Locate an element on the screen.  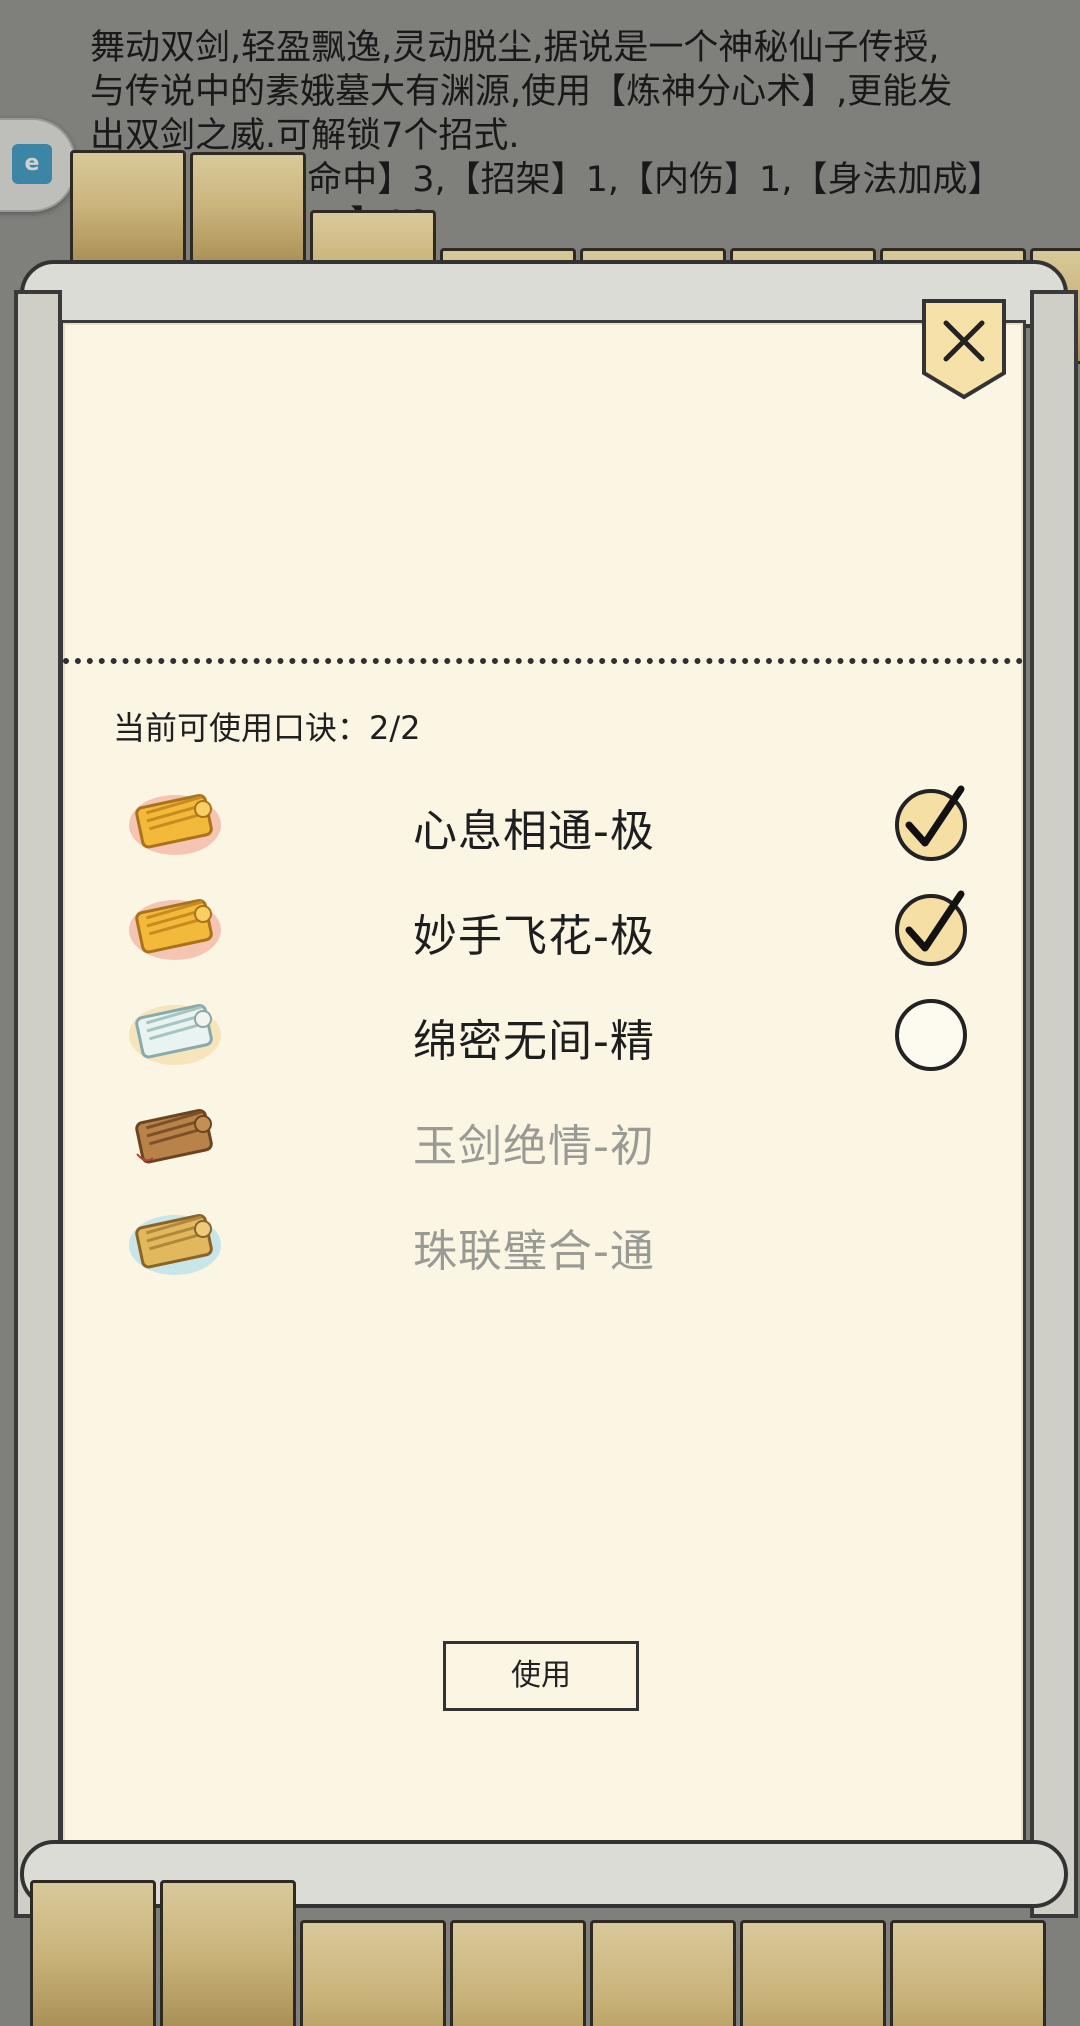
description-line: 与传说中的素娥墓大有渊源,使用【炼神分心术】,更能发 is located at coordinates (521, 92).